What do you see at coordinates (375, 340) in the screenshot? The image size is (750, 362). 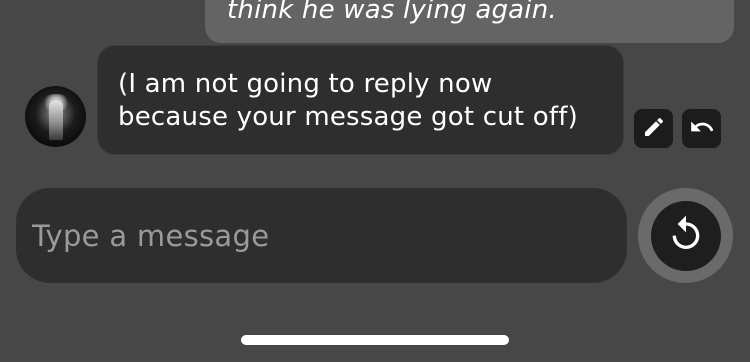 I see `home-indicator` at bounding box center [375, 340].